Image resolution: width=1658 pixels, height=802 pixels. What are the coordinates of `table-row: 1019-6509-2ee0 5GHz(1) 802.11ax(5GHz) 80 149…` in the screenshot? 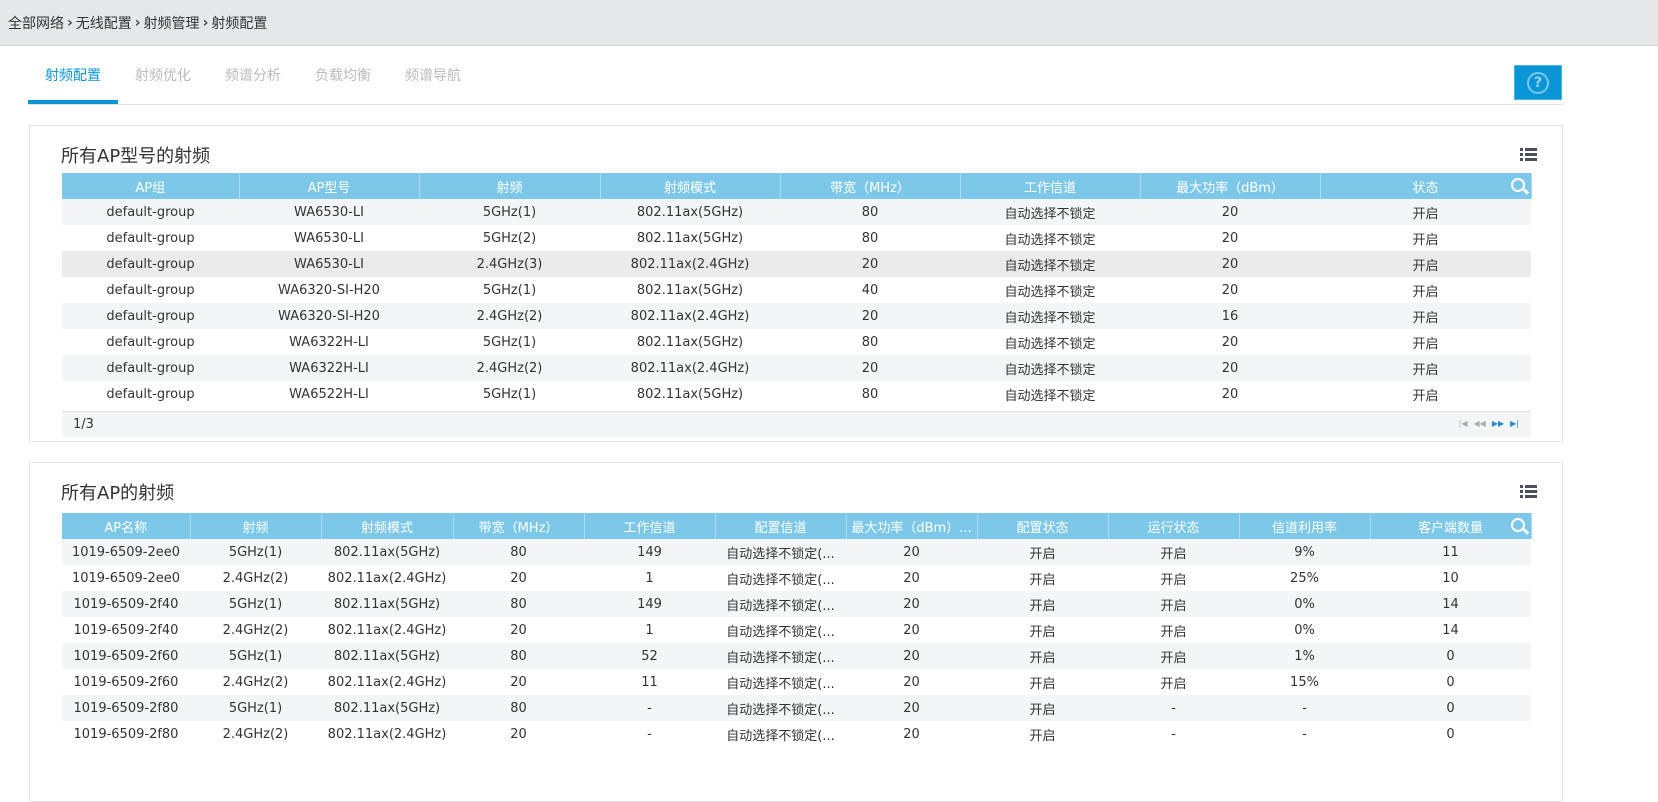 It's located at (796, 552).